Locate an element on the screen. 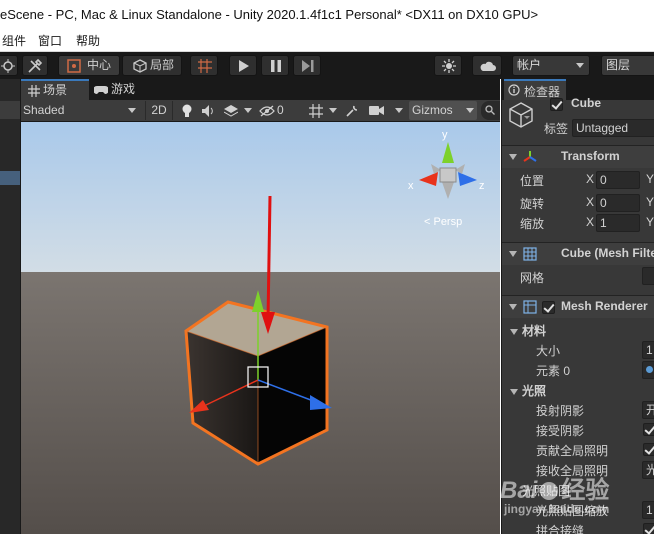  audio-toggle is located at coordinates (209, 110).